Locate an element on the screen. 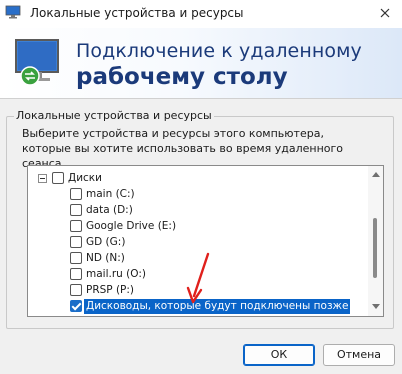  group-label: Локальные устройства и ресурсы is located at coordinates (114, 115).